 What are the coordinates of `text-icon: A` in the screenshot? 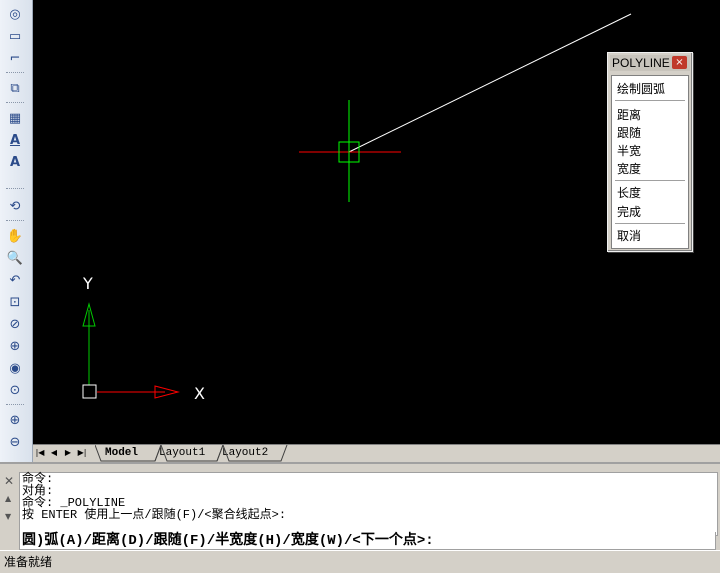 It's located at (15, 140).